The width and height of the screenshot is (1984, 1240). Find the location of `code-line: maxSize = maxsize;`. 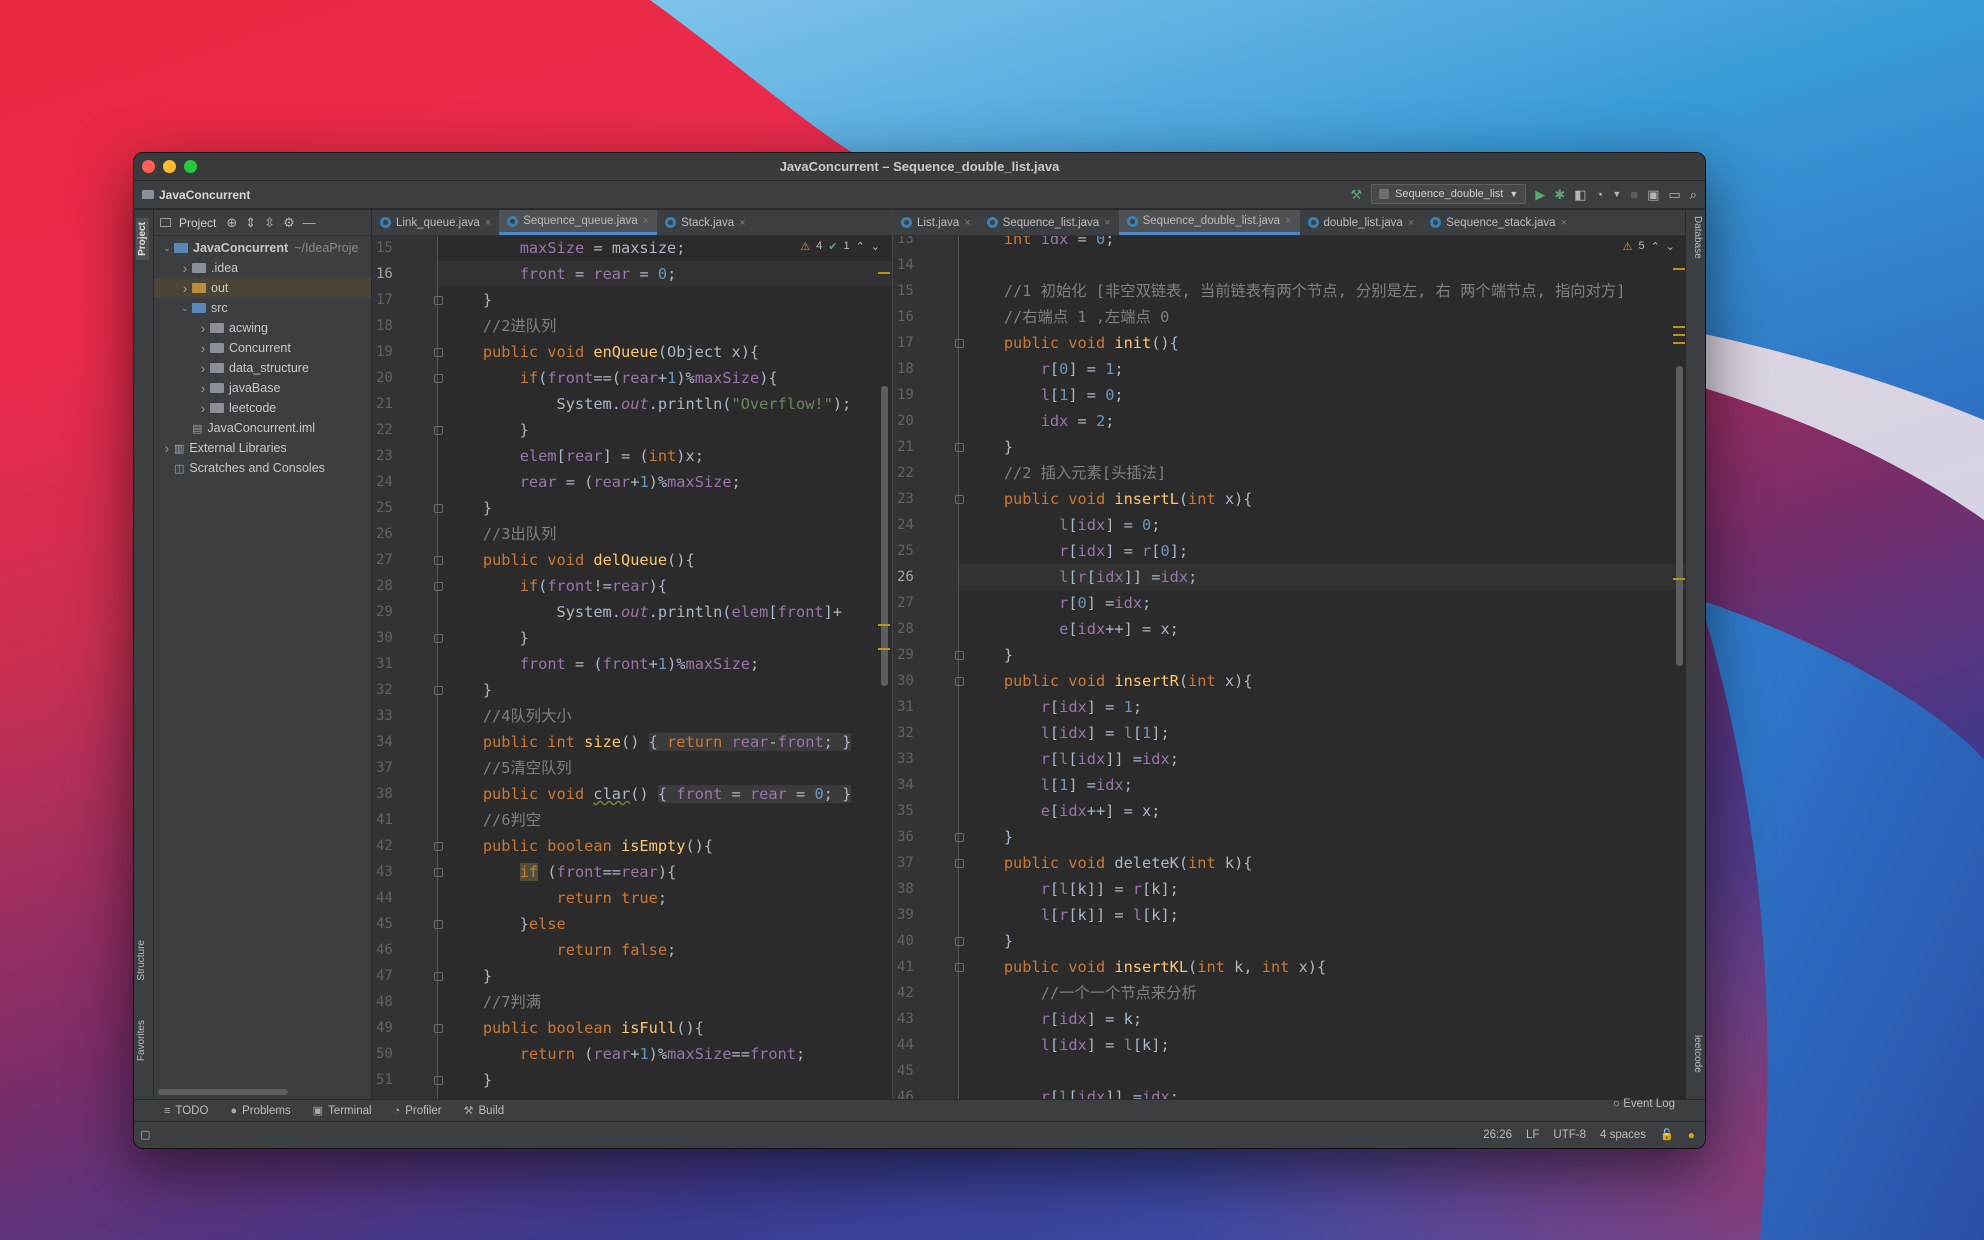

code-line: maxSize = maxsize; is located at coordinates (566, 248).